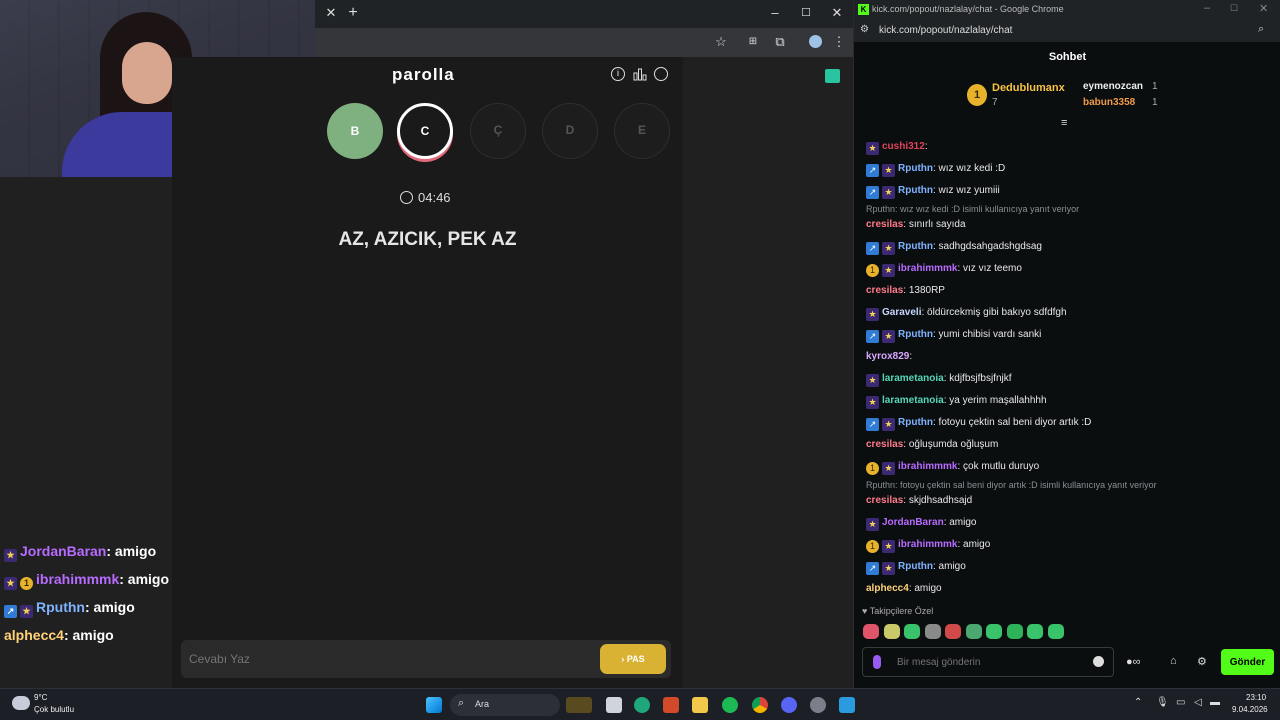  Describe the element at coordinates (1138, 702) in the screenshot. I see `chevron-up-icon: ⌃` at that location.